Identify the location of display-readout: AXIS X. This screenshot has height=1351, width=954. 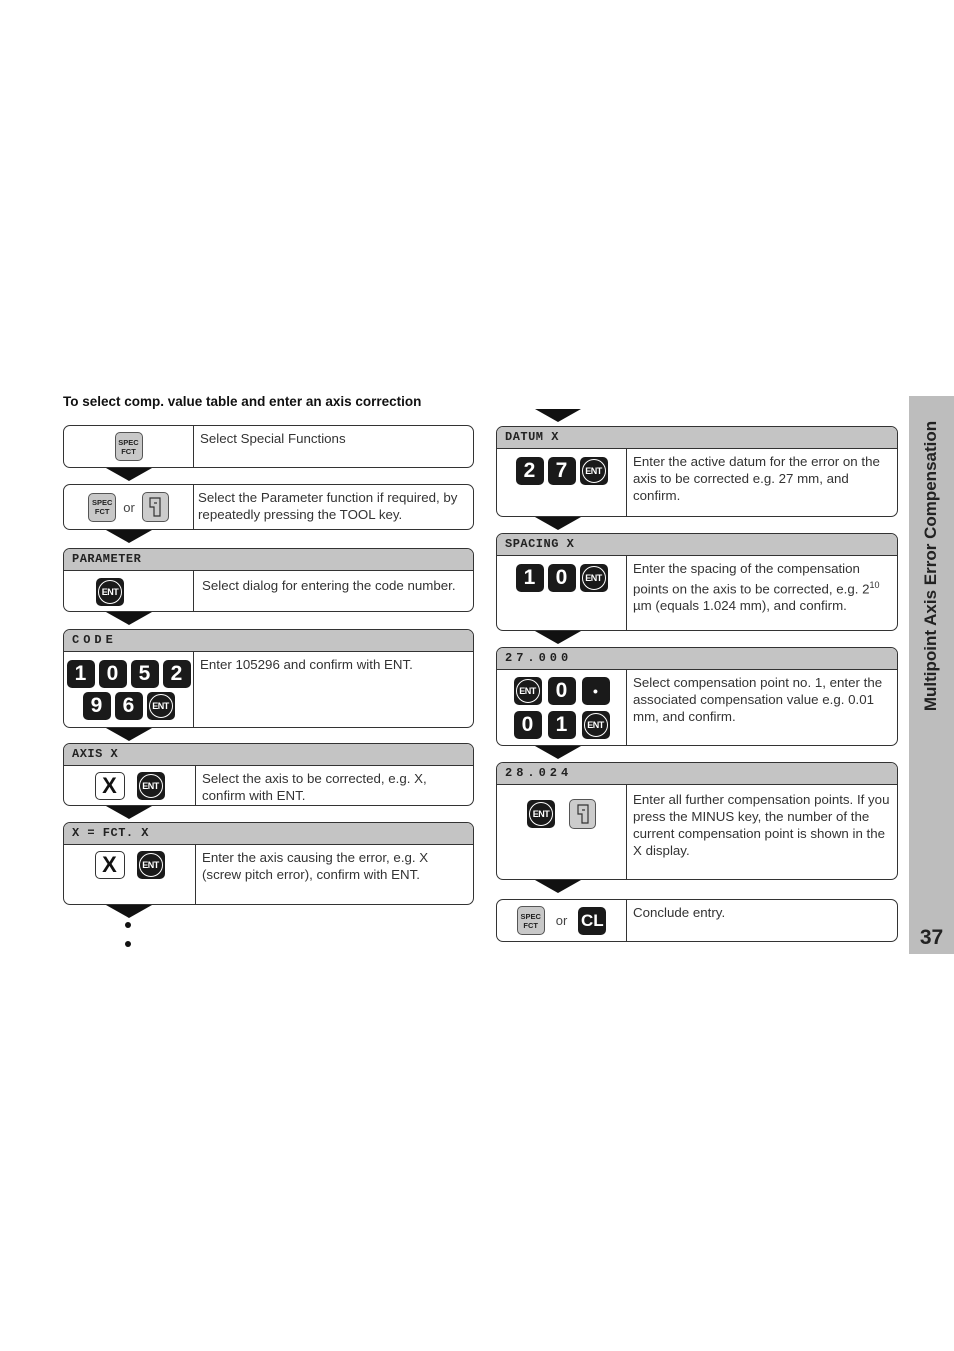
(268, 755).